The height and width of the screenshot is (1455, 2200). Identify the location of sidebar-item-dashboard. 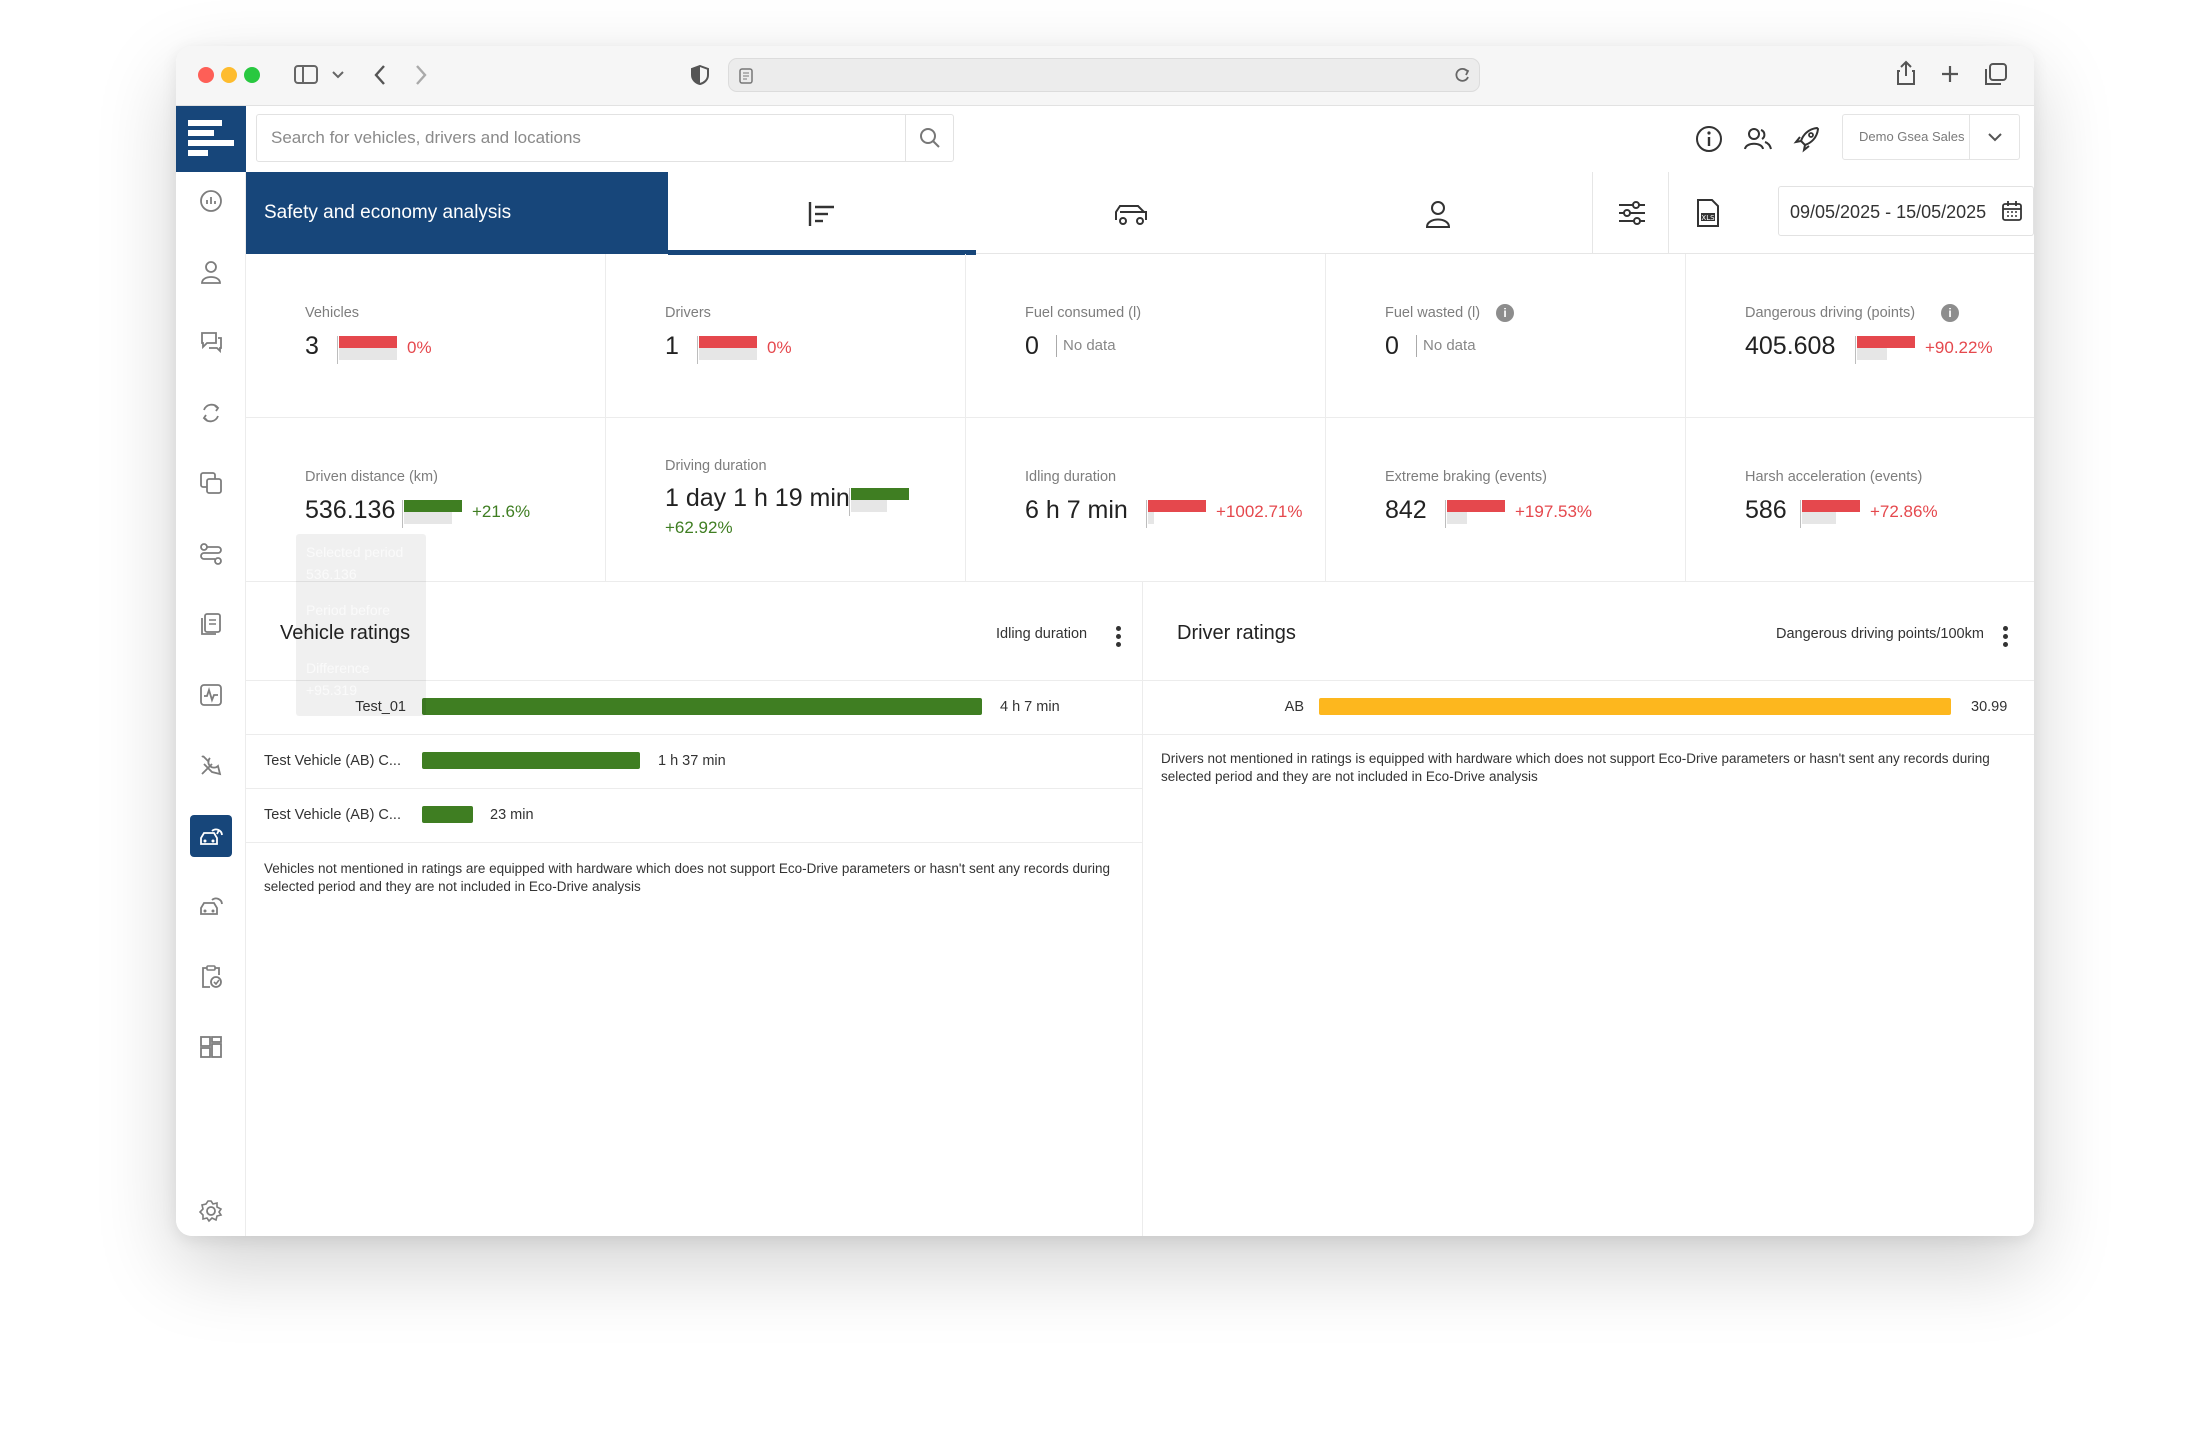
(211, 201).